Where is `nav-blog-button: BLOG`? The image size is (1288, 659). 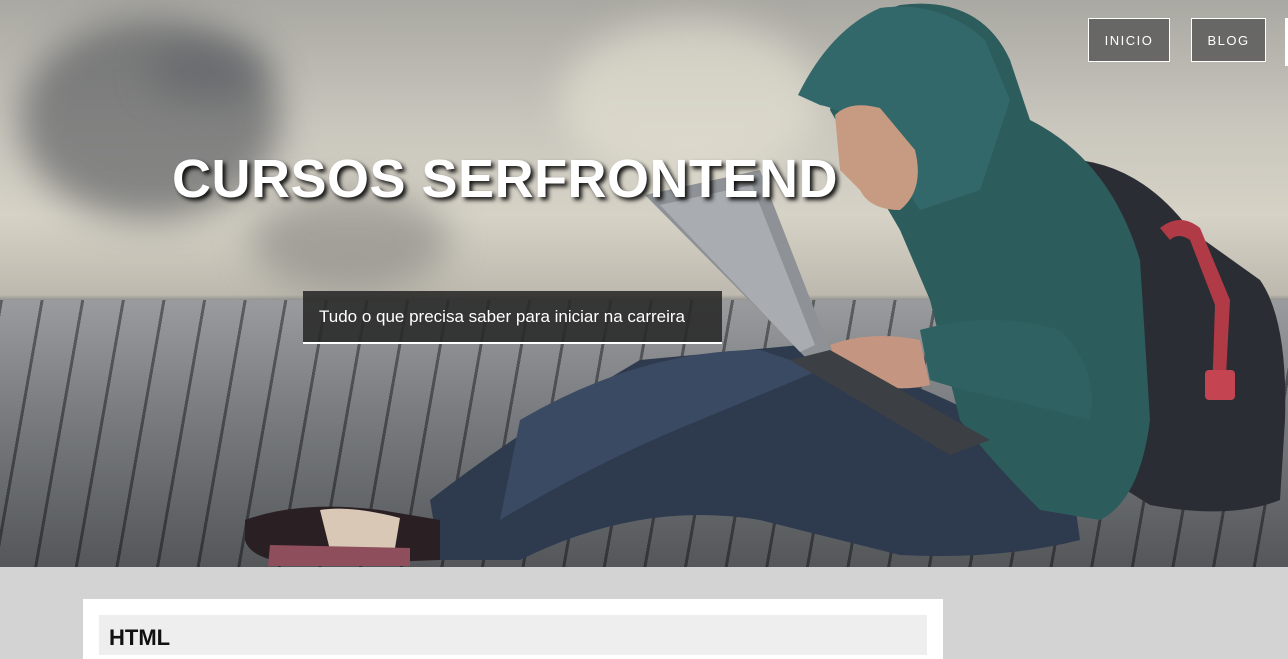
nav-blog-button: BLOG is located at coordinates (1228, 40).